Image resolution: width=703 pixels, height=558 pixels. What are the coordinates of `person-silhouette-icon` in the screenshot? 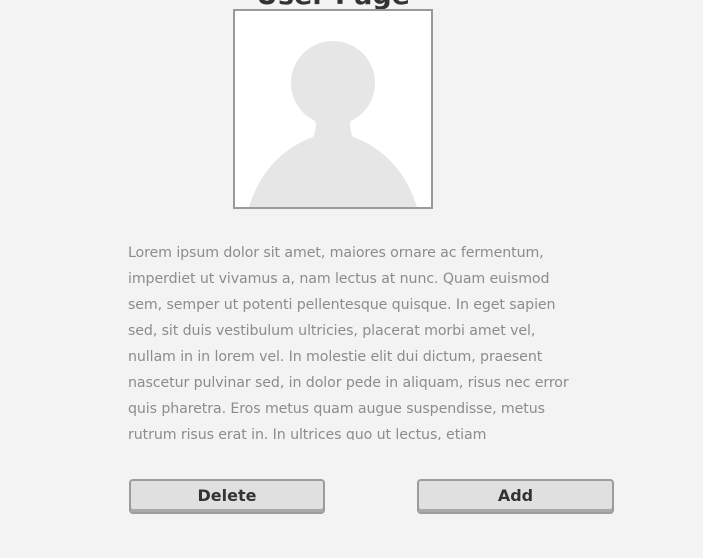 It's located at (333, 124).